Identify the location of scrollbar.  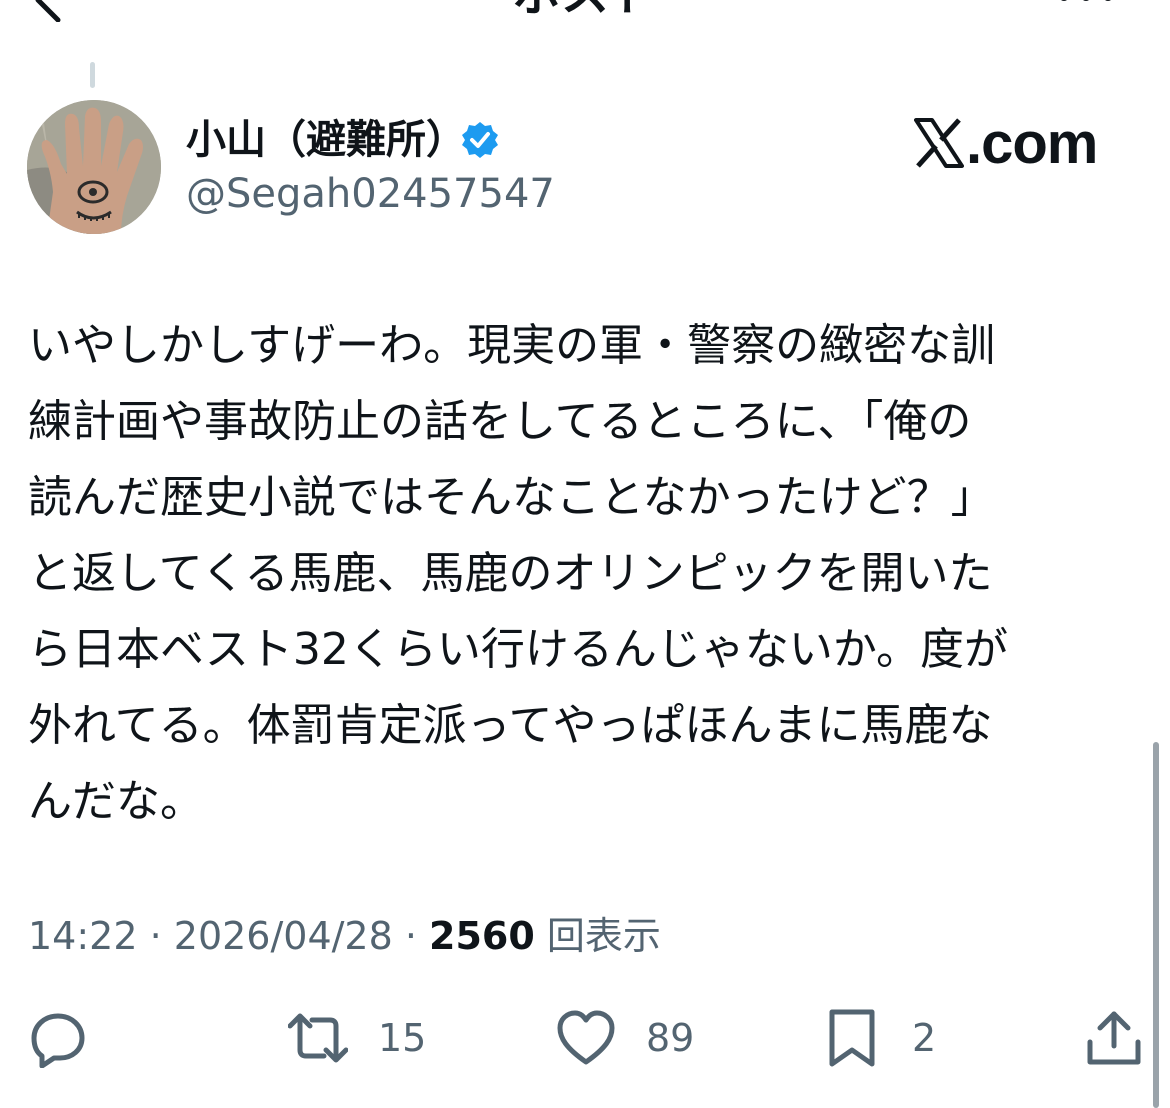
(1156, 925).